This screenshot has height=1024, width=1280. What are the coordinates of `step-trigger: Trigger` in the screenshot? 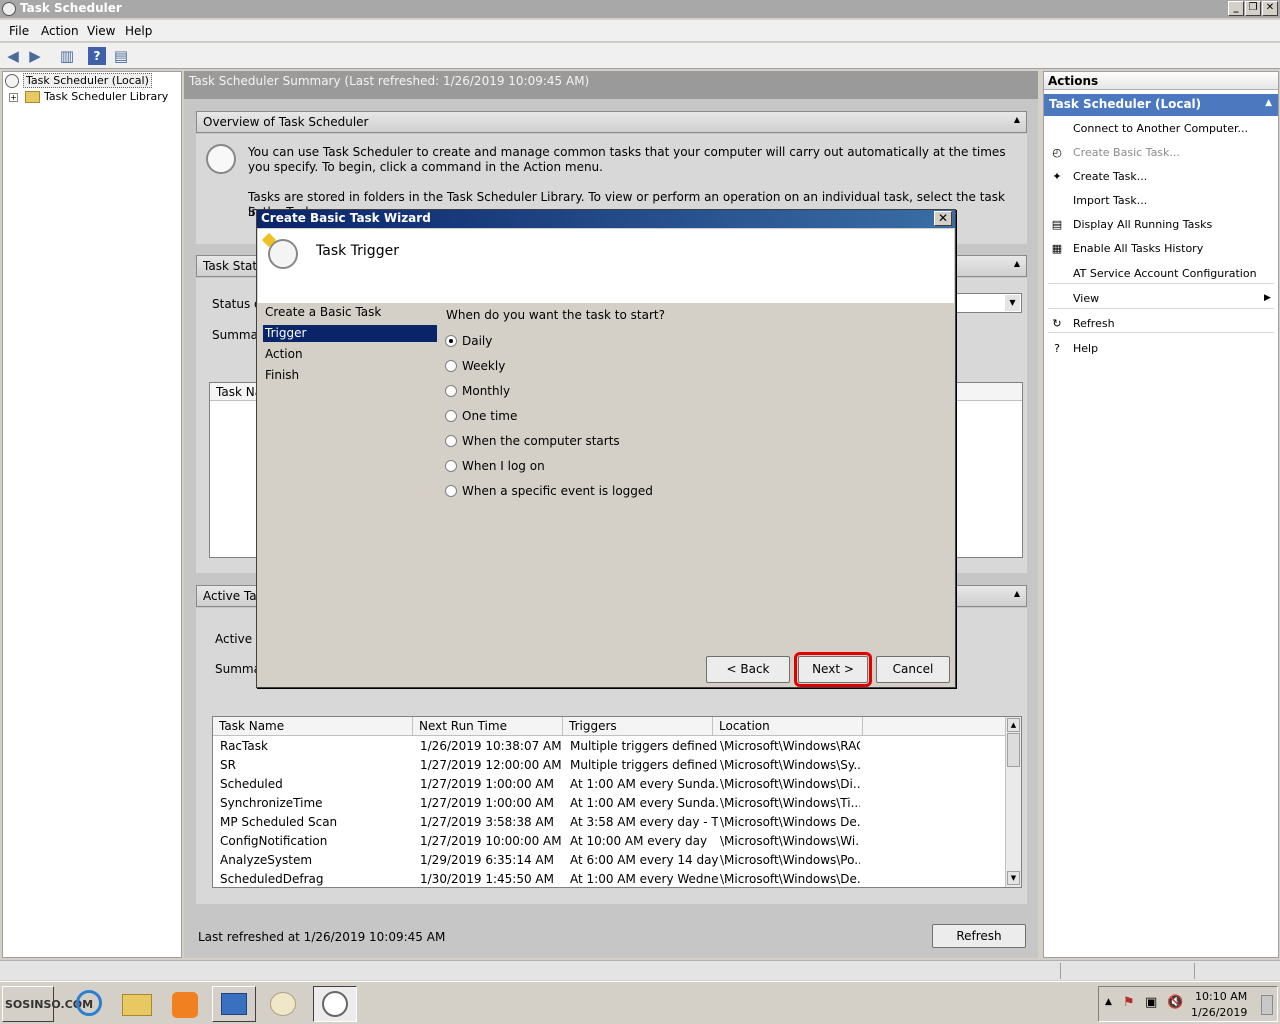 It's located at (285, 333).